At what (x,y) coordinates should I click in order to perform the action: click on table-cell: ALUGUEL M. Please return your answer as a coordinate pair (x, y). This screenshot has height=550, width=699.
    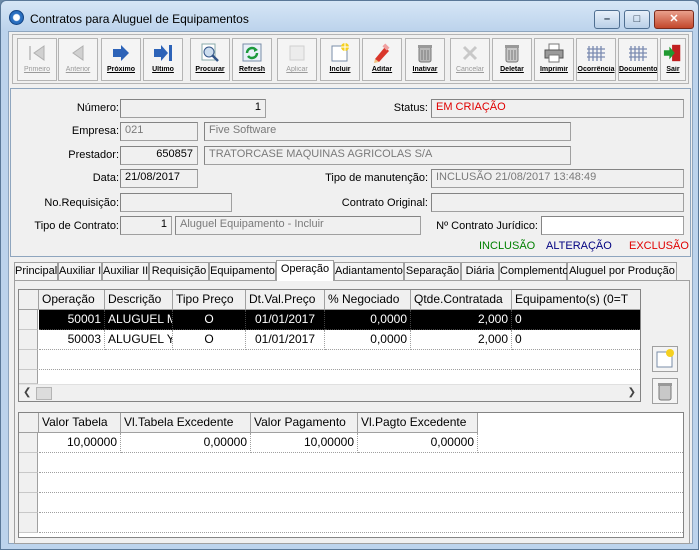
    Looking at the image, I should click on (139, 320).